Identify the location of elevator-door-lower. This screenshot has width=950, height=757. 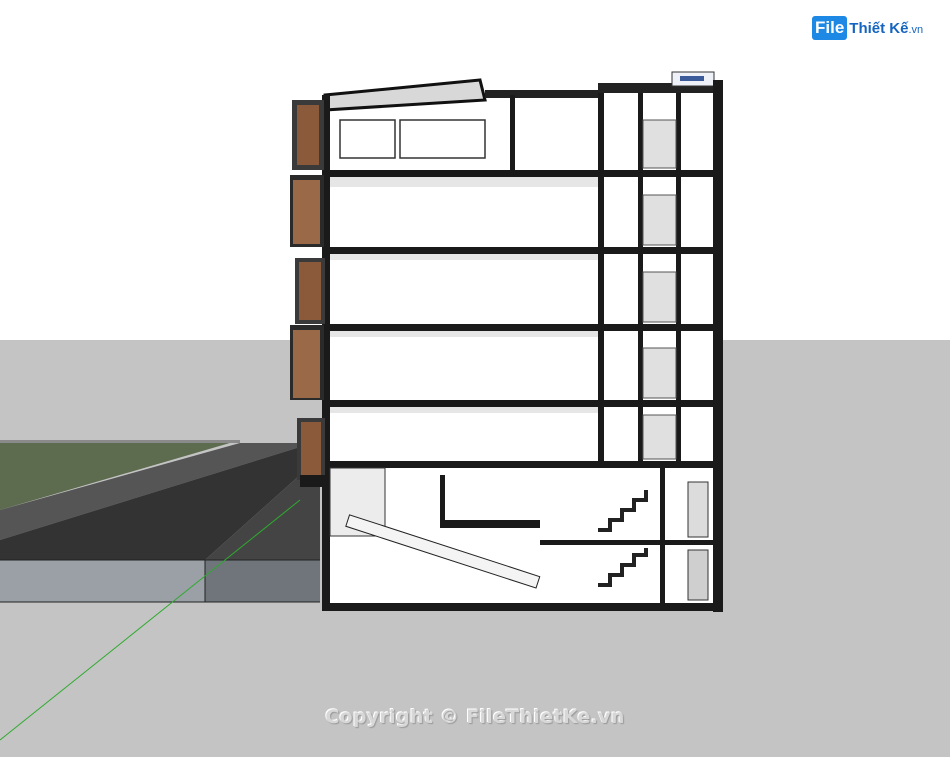
(698, 575).